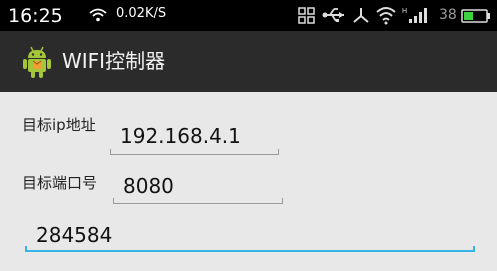 This screenshot has width=497, height=271. Describe the element at coordinates (198, 201) in the screenshot. I see `port-input-underline` at that location.